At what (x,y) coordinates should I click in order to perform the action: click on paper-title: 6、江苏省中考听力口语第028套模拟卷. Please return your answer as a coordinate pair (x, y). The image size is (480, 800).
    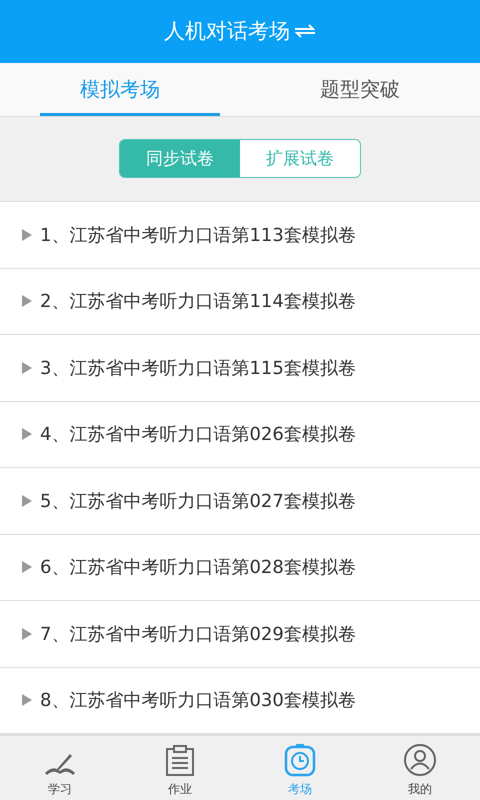
    Looking at the image, I should click on (198, 567).